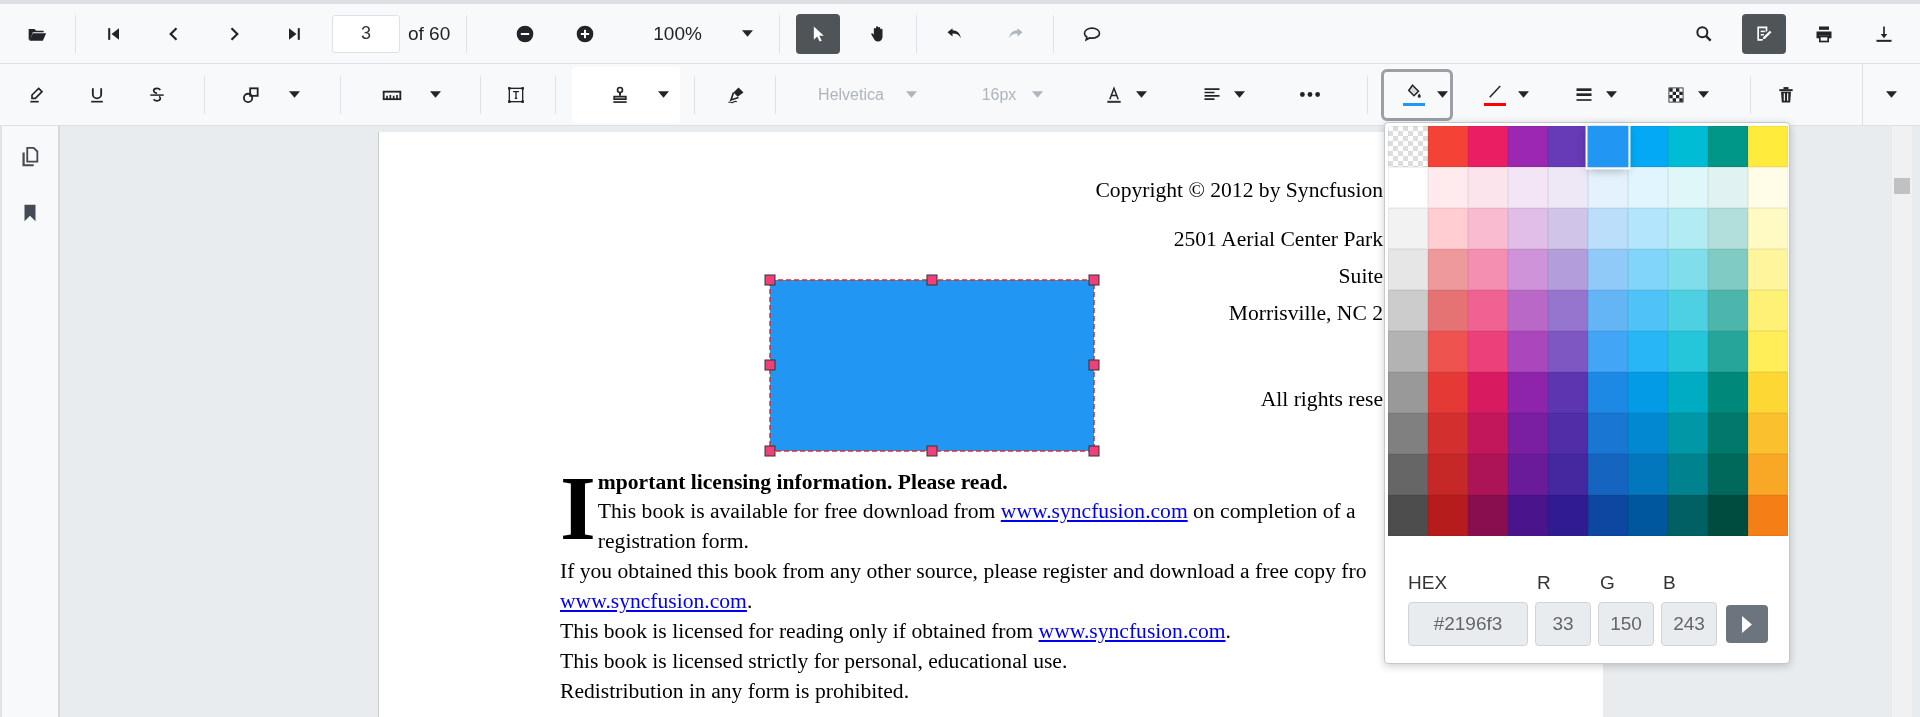 This screenshot has width=1920, height=717. I want to click on address-line: Suite, so click(1360, 276).